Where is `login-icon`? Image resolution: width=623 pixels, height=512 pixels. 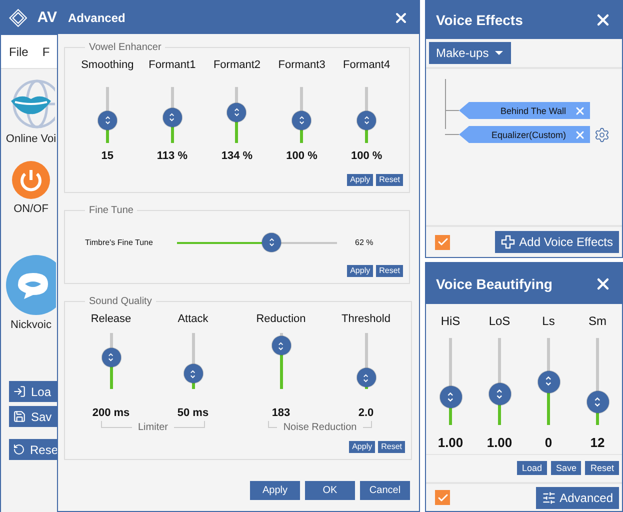
login-icon is located at coordinates (19, 391).